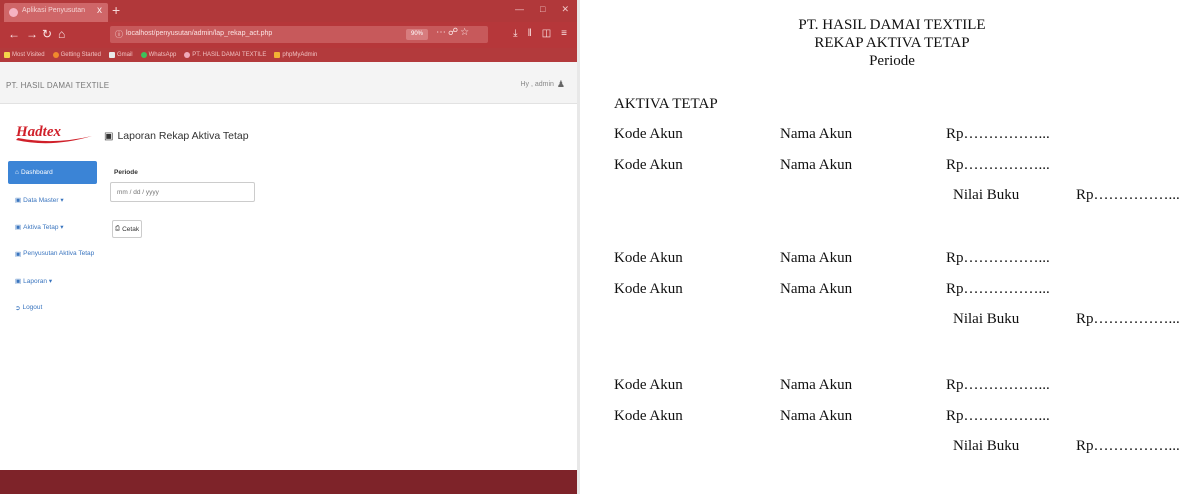 The image size is (1204, 494). What do you see at coordinates (295, 55) in the screenshot?
I see `bookmark-item: phpMyAdmin` at bounding box center [295, 55].